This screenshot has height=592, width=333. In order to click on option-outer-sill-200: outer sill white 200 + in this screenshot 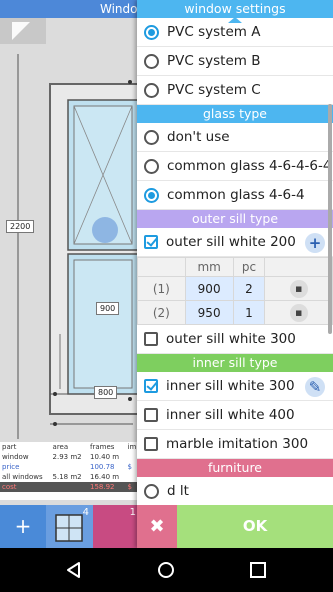, I will do `click(235, 242)`.